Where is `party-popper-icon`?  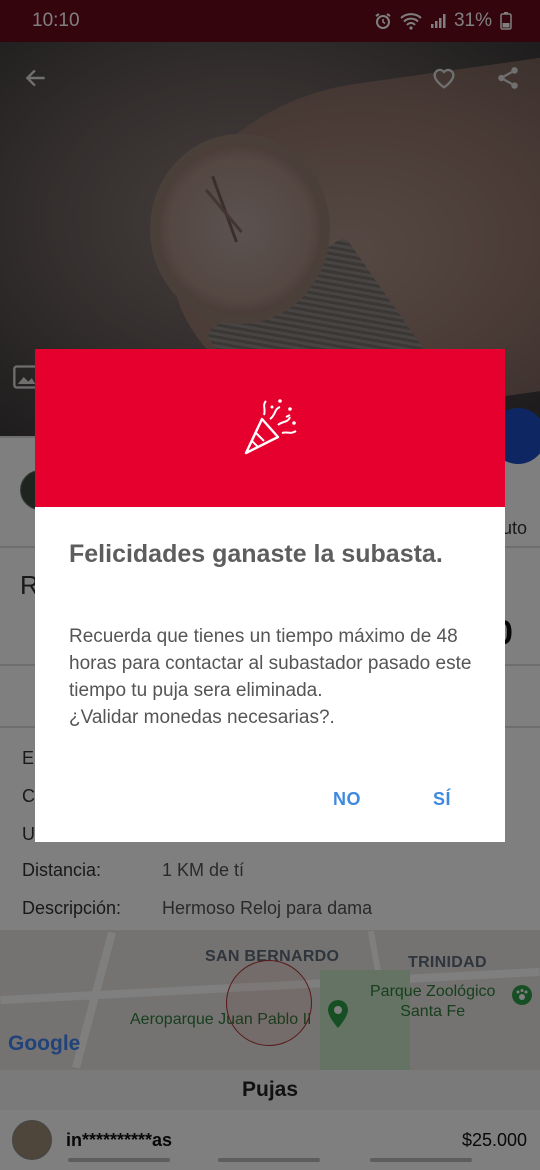 party-popper-icon is located at coordinates (270, 427).